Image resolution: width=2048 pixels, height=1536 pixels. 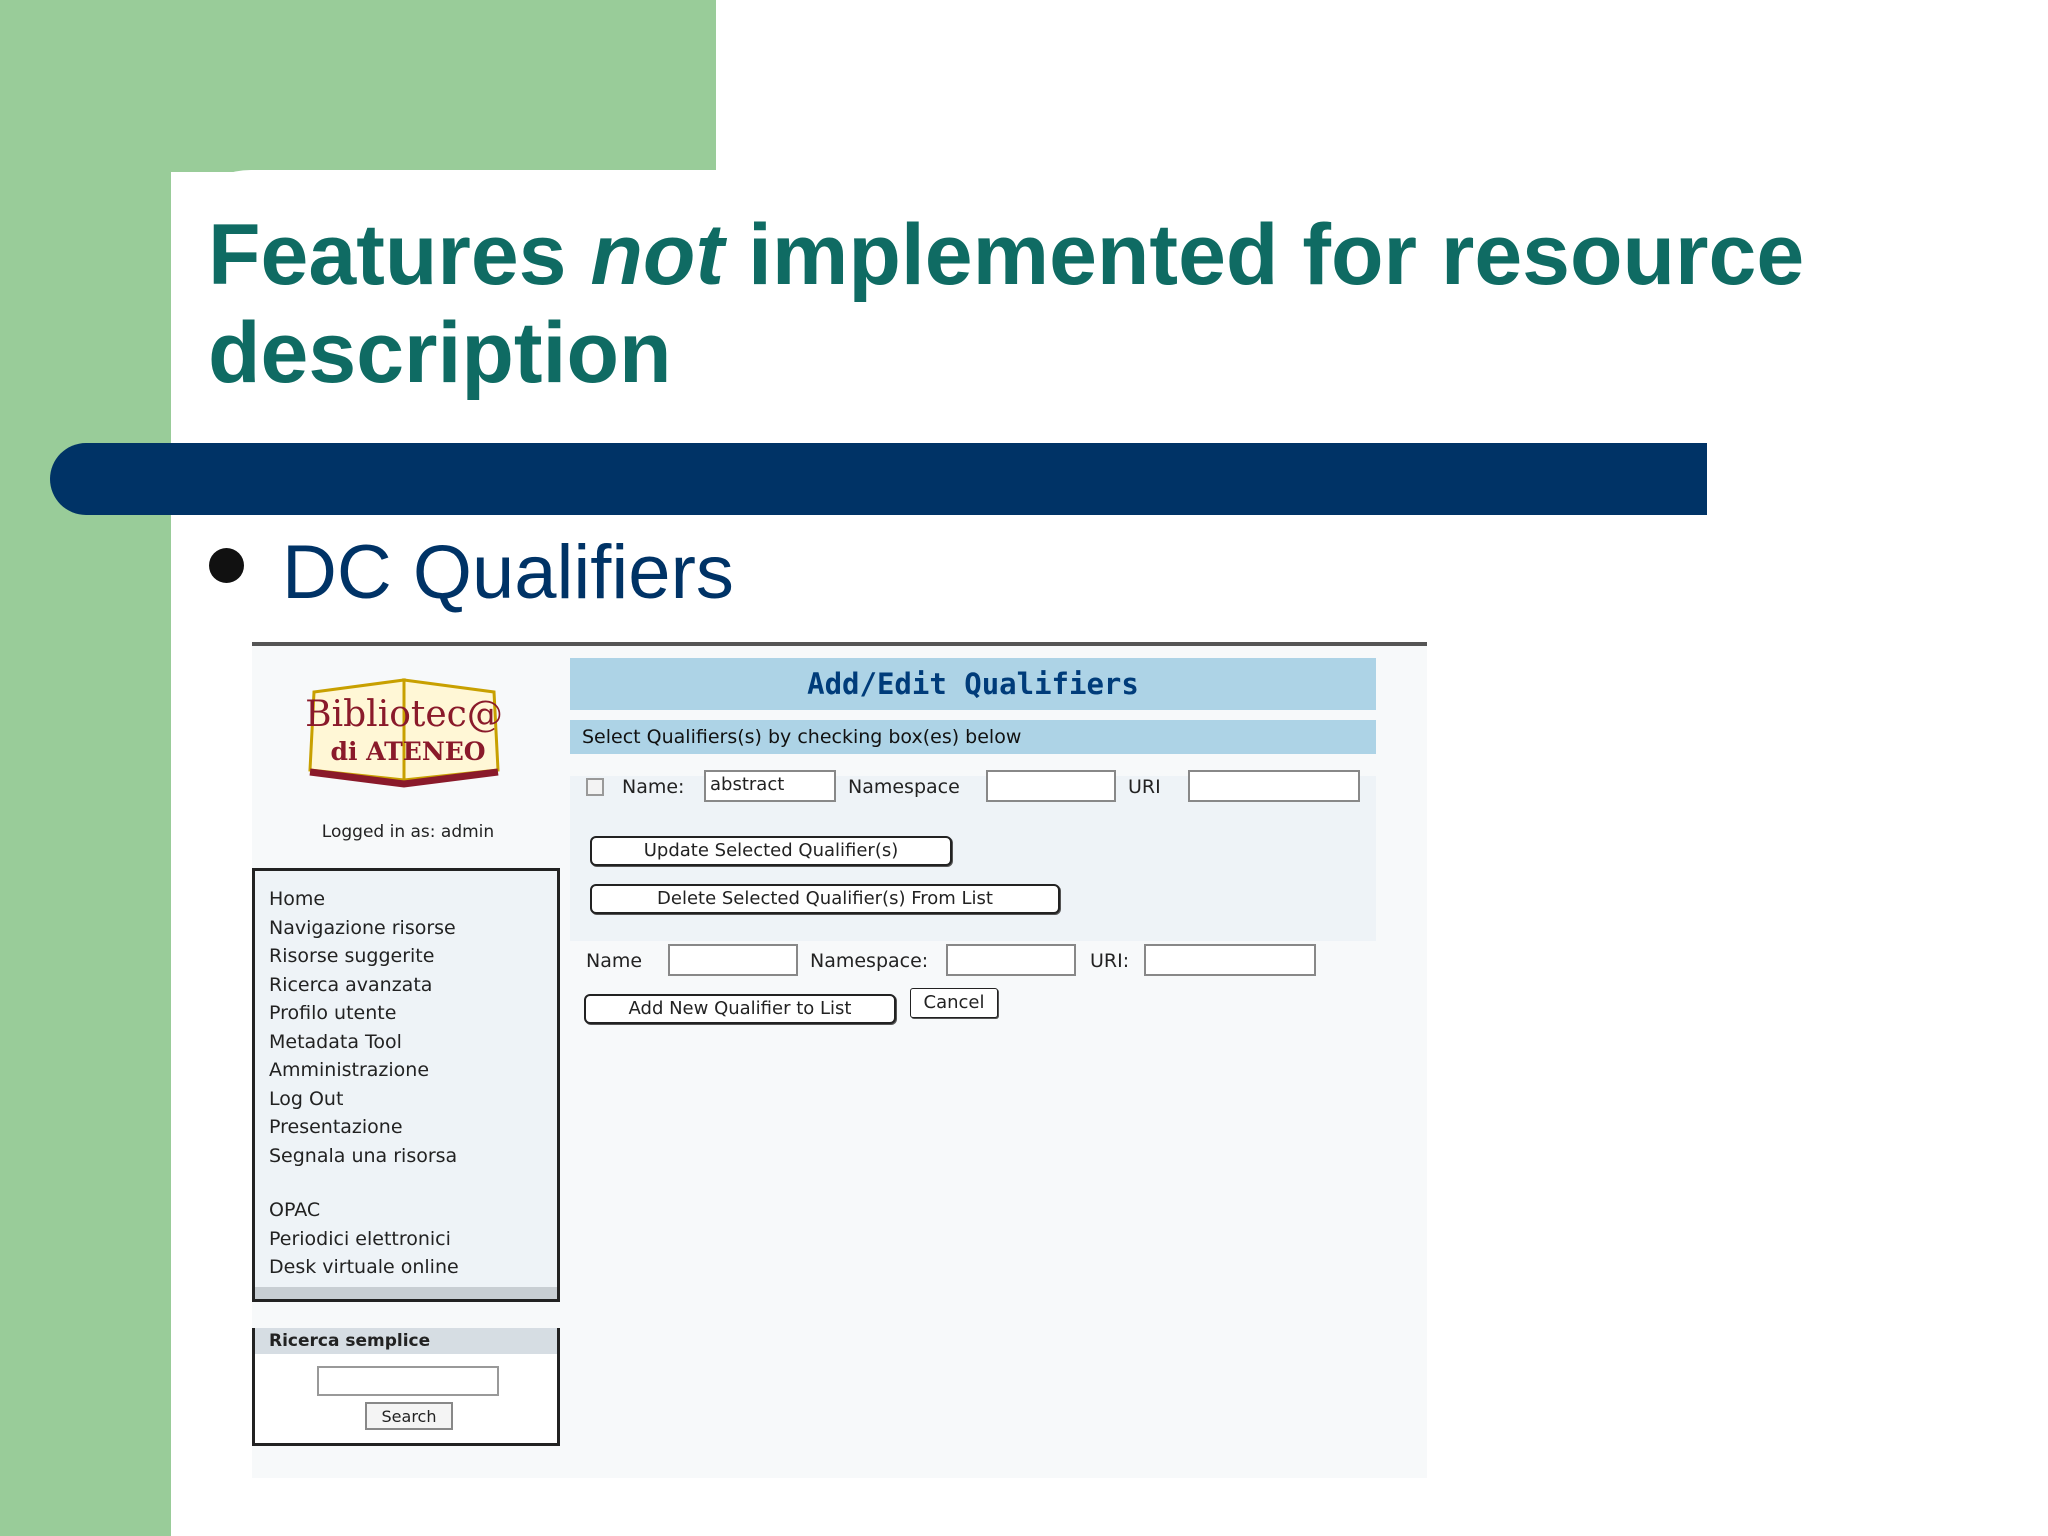 What do you see at coordinates (364, 1042) in the screenshot?
I see `nav-item-metadata-tool: Metadata Tool` at bounding box center [364, 1042].